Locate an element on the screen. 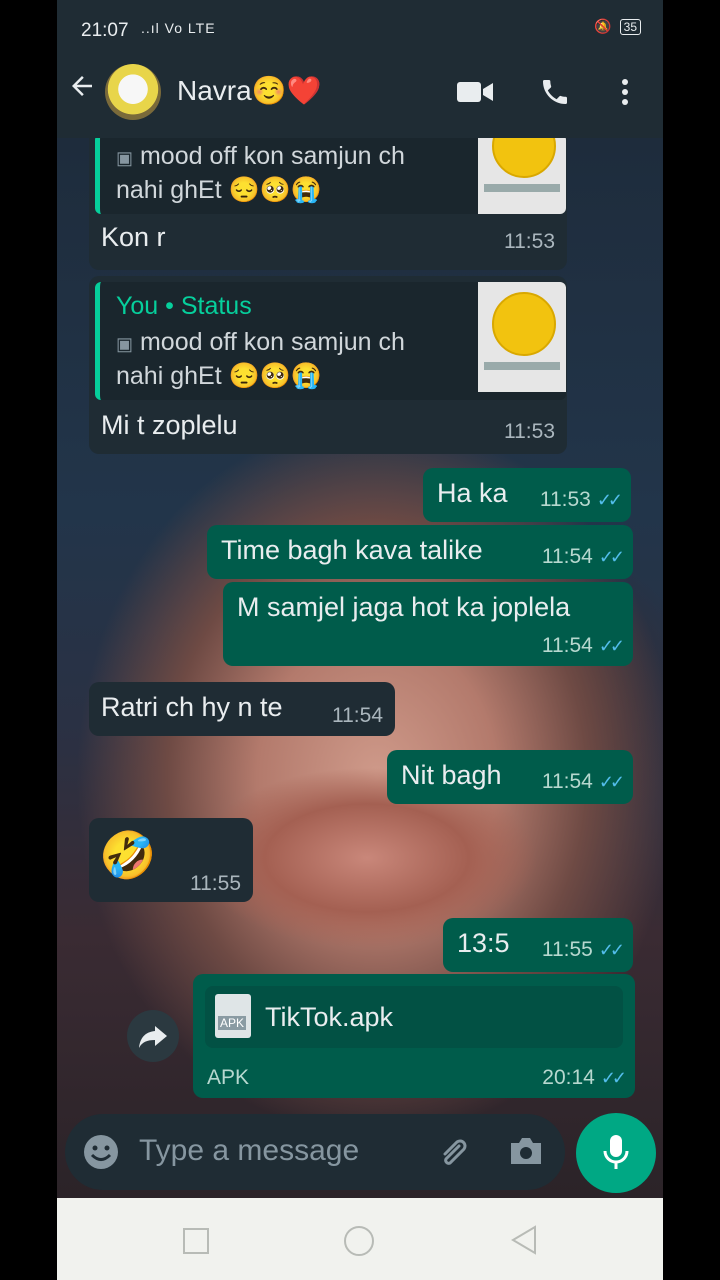 The image size is (720, 1280). video-call-icon is located at coordinates (475, 92).